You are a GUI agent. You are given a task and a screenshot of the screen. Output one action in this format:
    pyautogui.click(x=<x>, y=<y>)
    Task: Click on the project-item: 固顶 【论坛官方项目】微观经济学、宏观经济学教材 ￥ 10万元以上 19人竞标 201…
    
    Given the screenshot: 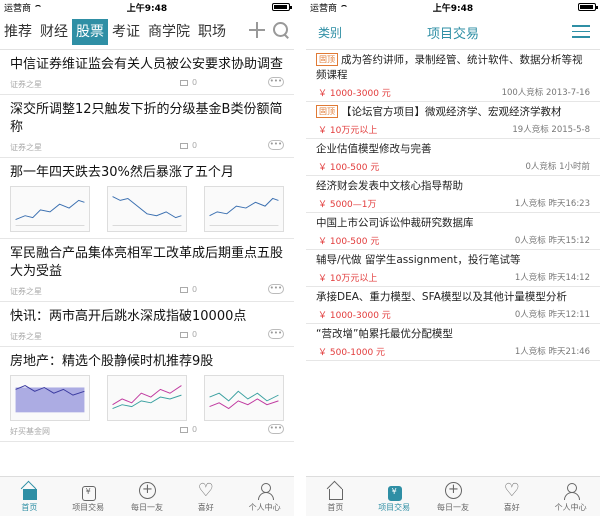 What is the action you would take?
    pyautogui.click(x=453, y=120)
    